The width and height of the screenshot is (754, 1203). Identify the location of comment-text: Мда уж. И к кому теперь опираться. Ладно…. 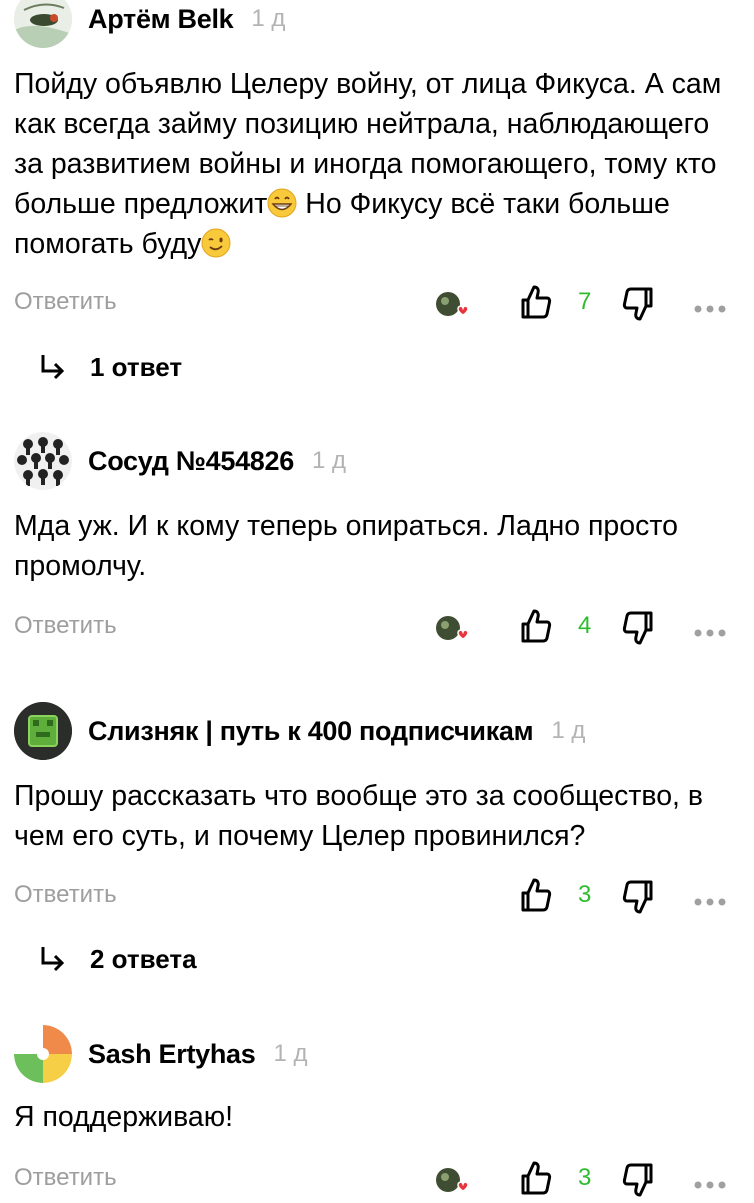
(346, 546).